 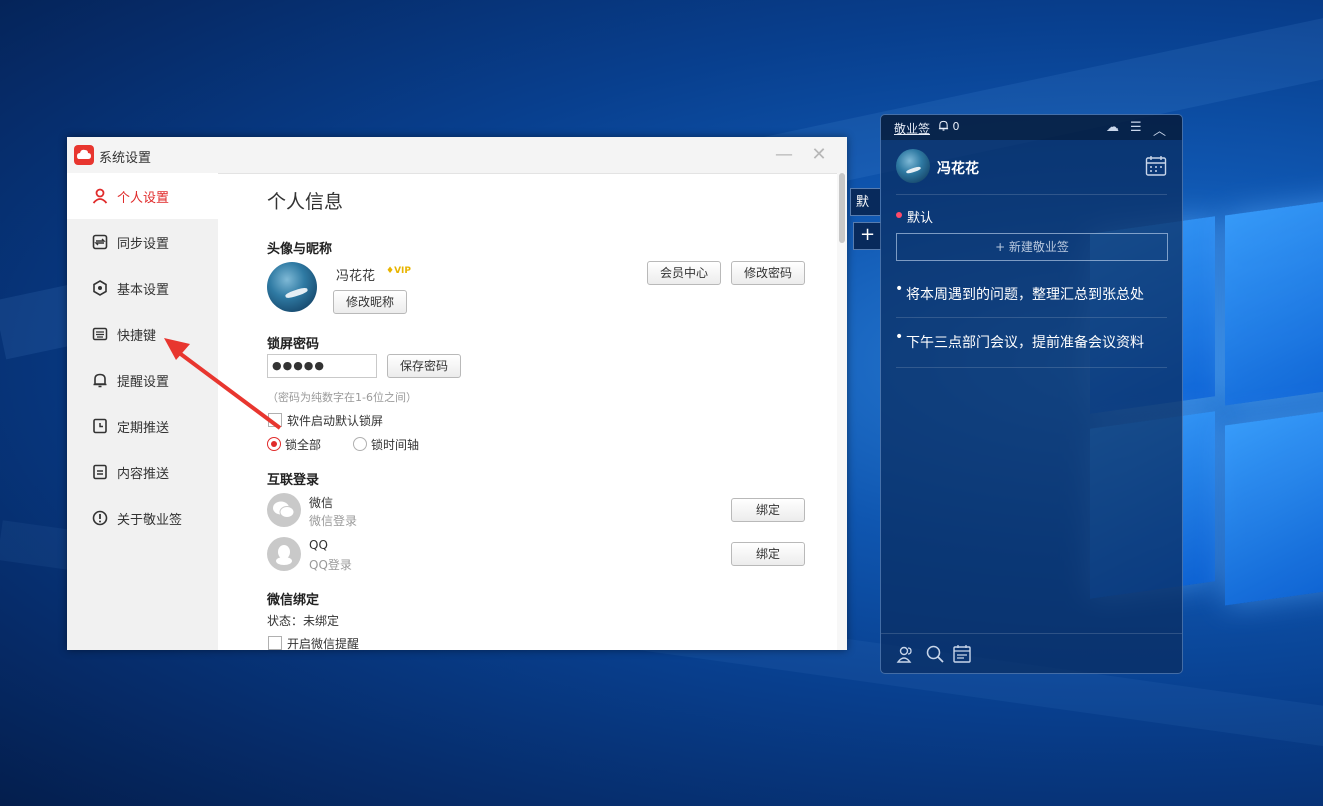 I want to click on annotation-arrow, so click(x=223, y=384).